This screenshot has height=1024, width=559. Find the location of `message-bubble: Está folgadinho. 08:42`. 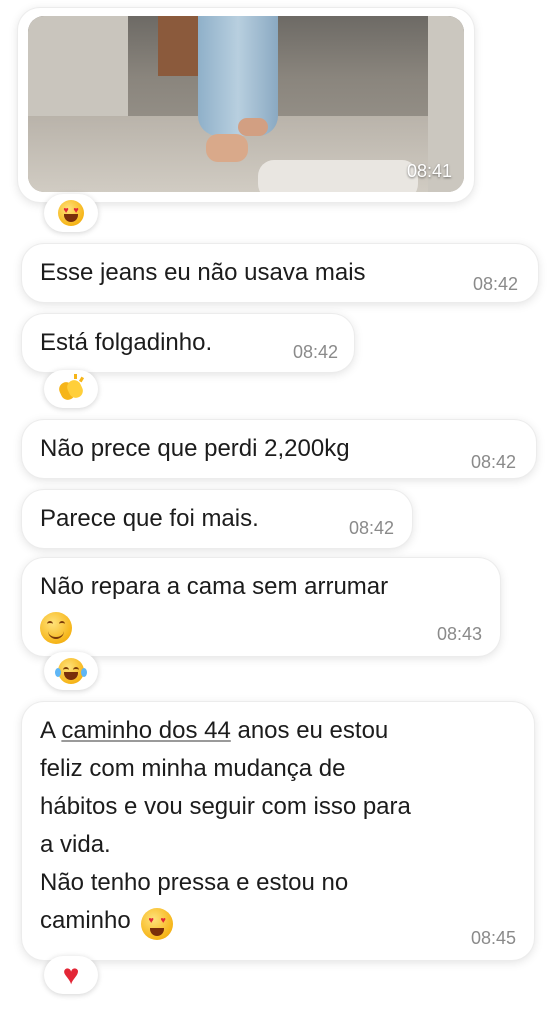

message-bubble: Está folgadinho. 08:42 is located at coordinates (188, 343).